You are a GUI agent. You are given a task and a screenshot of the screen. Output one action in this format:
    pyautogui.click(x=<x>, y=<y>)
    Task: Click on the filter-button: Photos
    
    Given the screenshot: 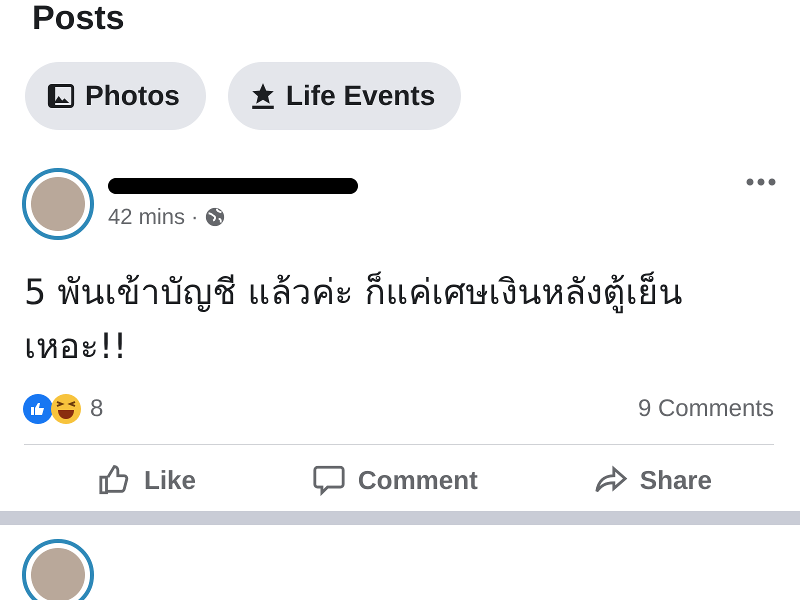 What is the action you would take?
    pyautogui.click(x=115, y=96)
    